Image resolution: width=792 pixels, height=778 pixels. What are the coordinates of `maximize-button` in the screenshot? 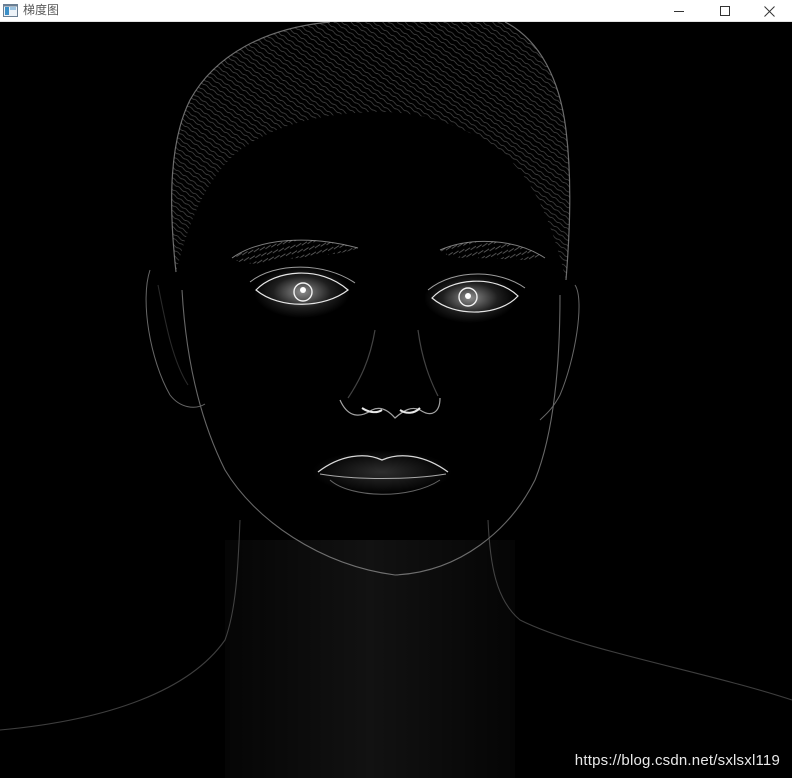 It's located at (725, 11).